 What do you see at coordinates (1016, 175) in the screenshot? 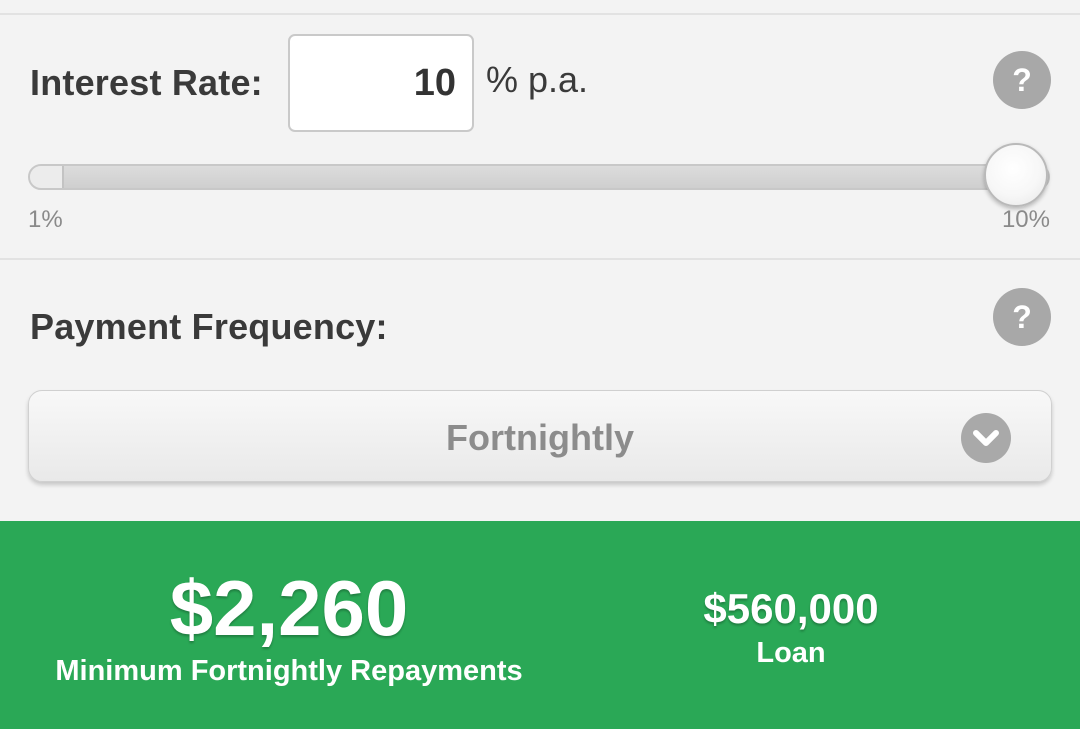
I see `interest-rate-slider-handle` at bounding box center [1016, 175].